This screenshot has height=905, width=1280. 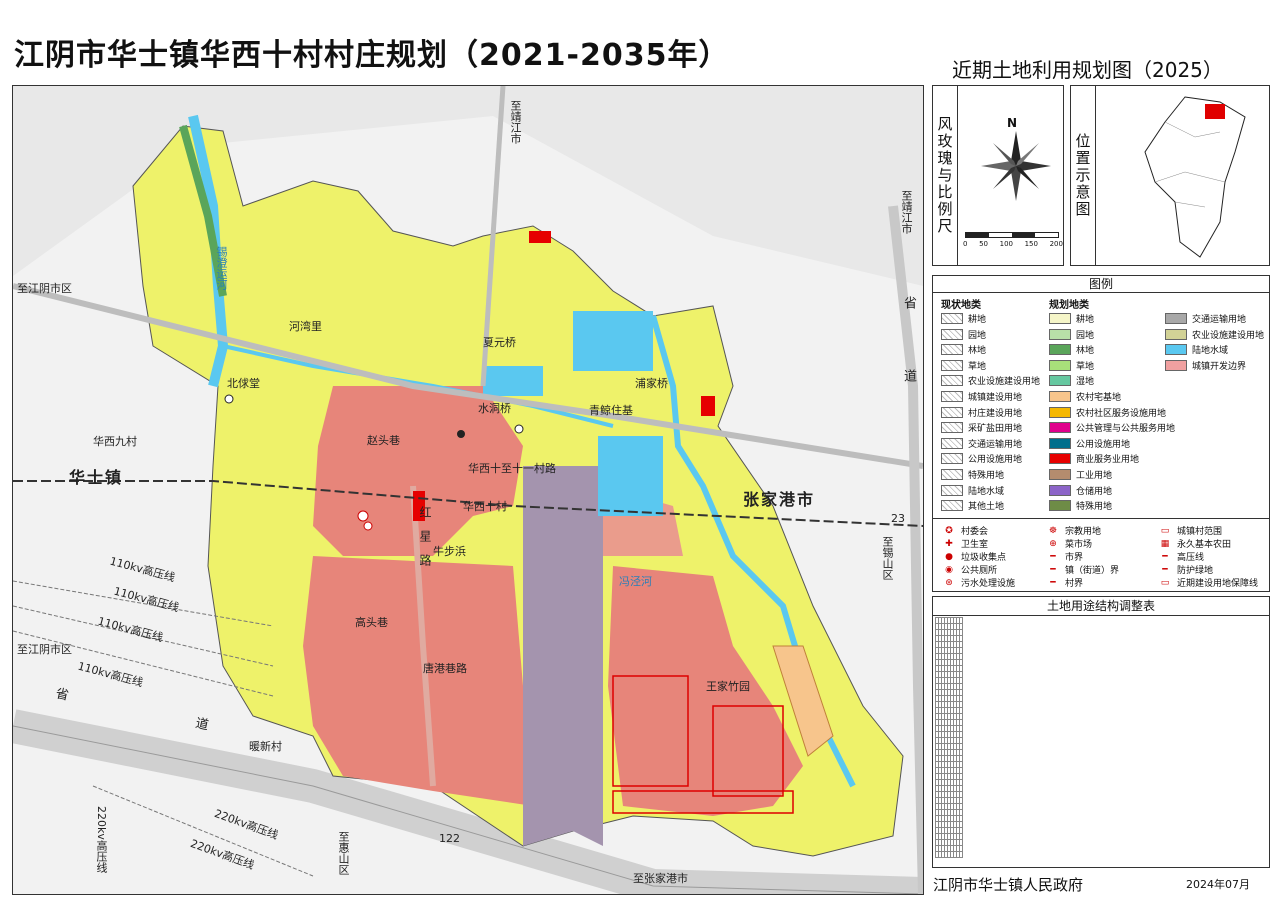 I want to click on location-panel: 位置示意图, so click(x=1170, y=175).